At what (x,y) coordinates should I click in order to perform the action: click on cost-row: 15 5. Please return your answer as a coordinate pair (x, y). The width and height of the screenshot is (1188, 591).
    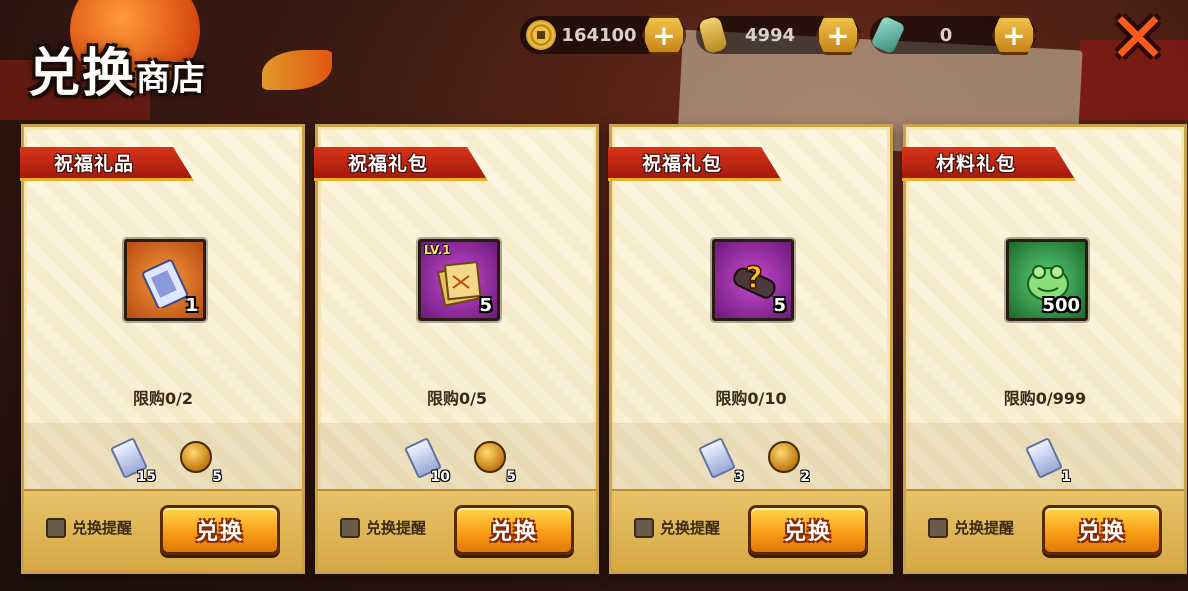
    Looking at the image, I should click on (163, 459).